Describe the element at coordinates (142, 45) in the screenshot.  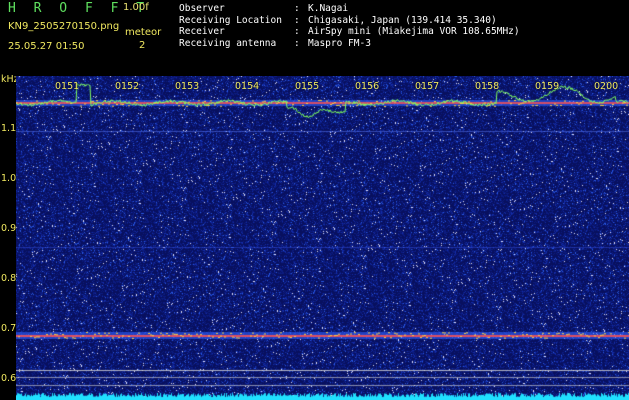
I see `meteor-count: 2` at that location.